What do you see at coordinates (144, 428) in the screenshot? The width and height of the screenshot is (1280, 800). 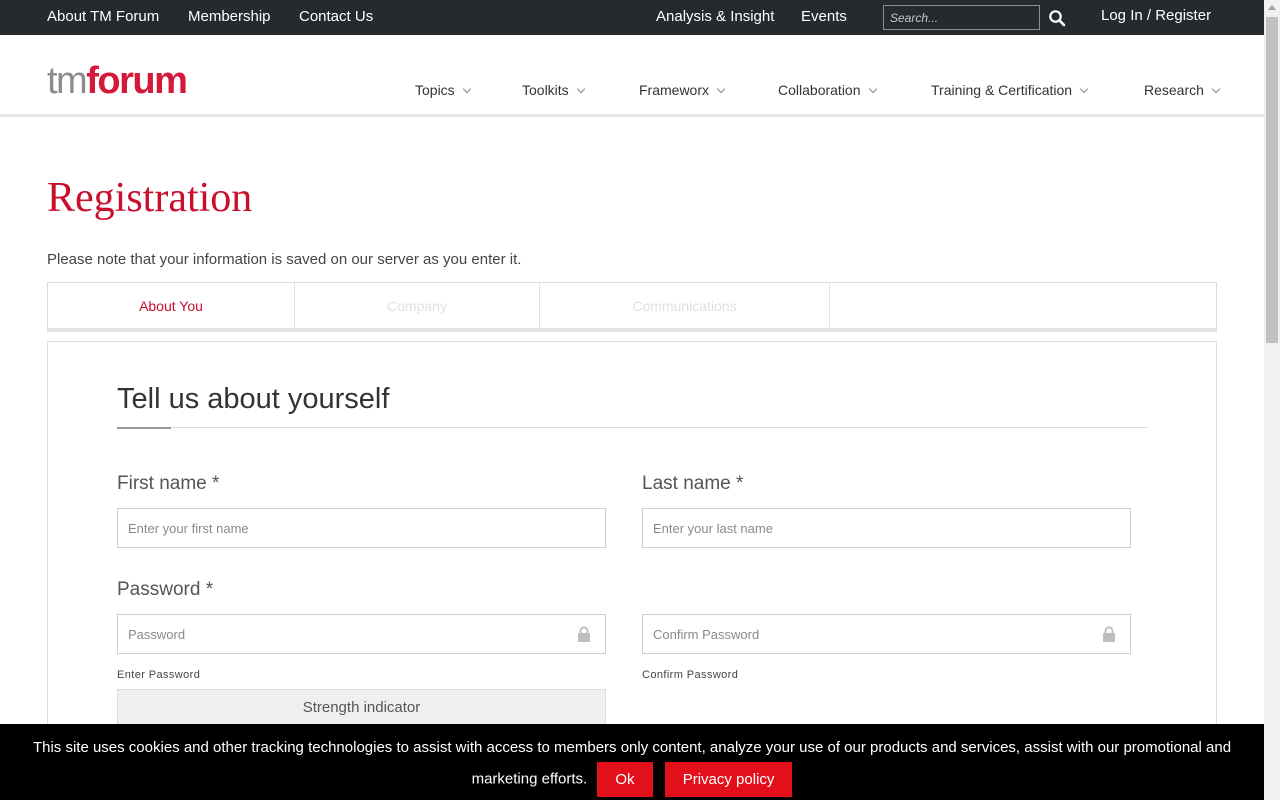 I see `section-divider-accent` at bounding box center [144, 428].